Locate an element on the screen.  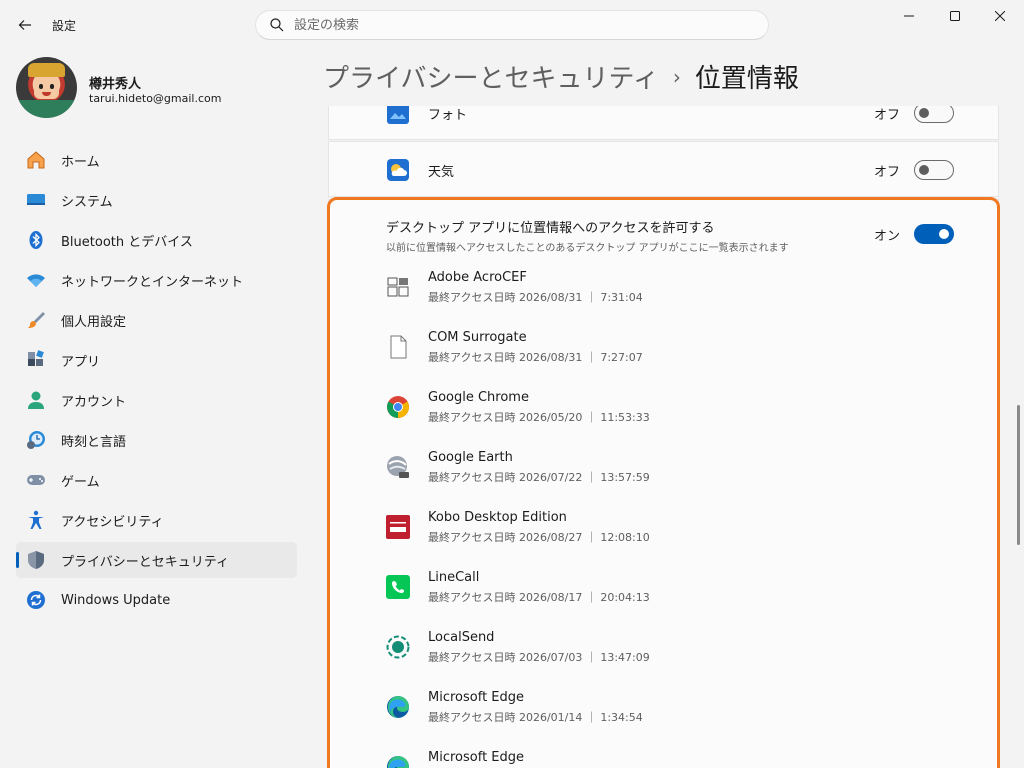
gamepad-icon is located at coordinates (36, 480).